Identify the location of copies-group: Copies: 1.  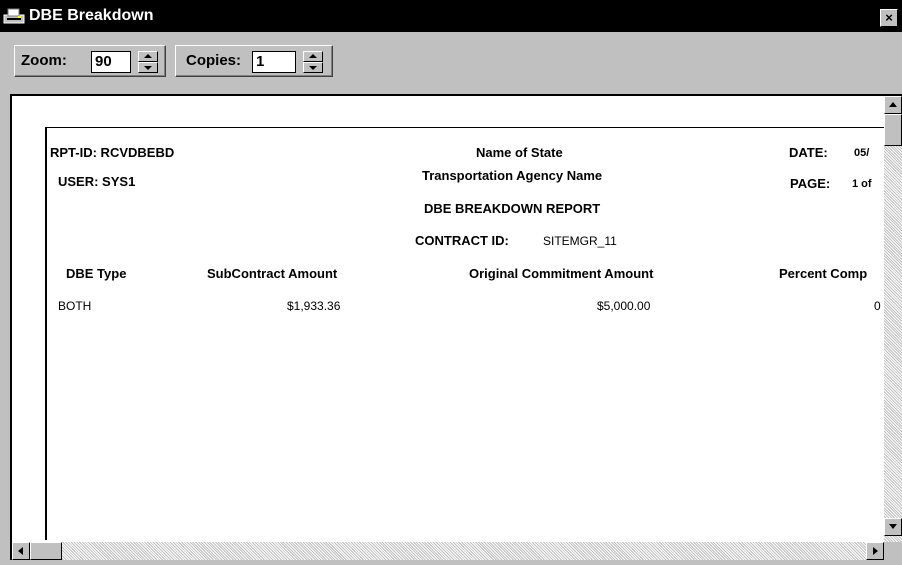
(254, 61).